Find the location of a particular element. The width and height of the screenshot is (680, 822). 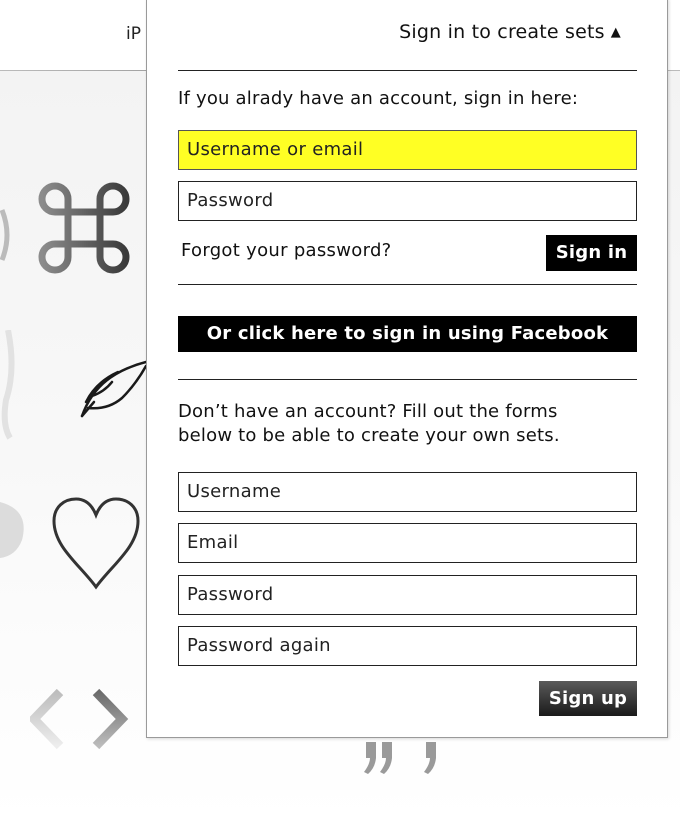

signup-password-again-input: Password again is located at coordinates (407, 646).